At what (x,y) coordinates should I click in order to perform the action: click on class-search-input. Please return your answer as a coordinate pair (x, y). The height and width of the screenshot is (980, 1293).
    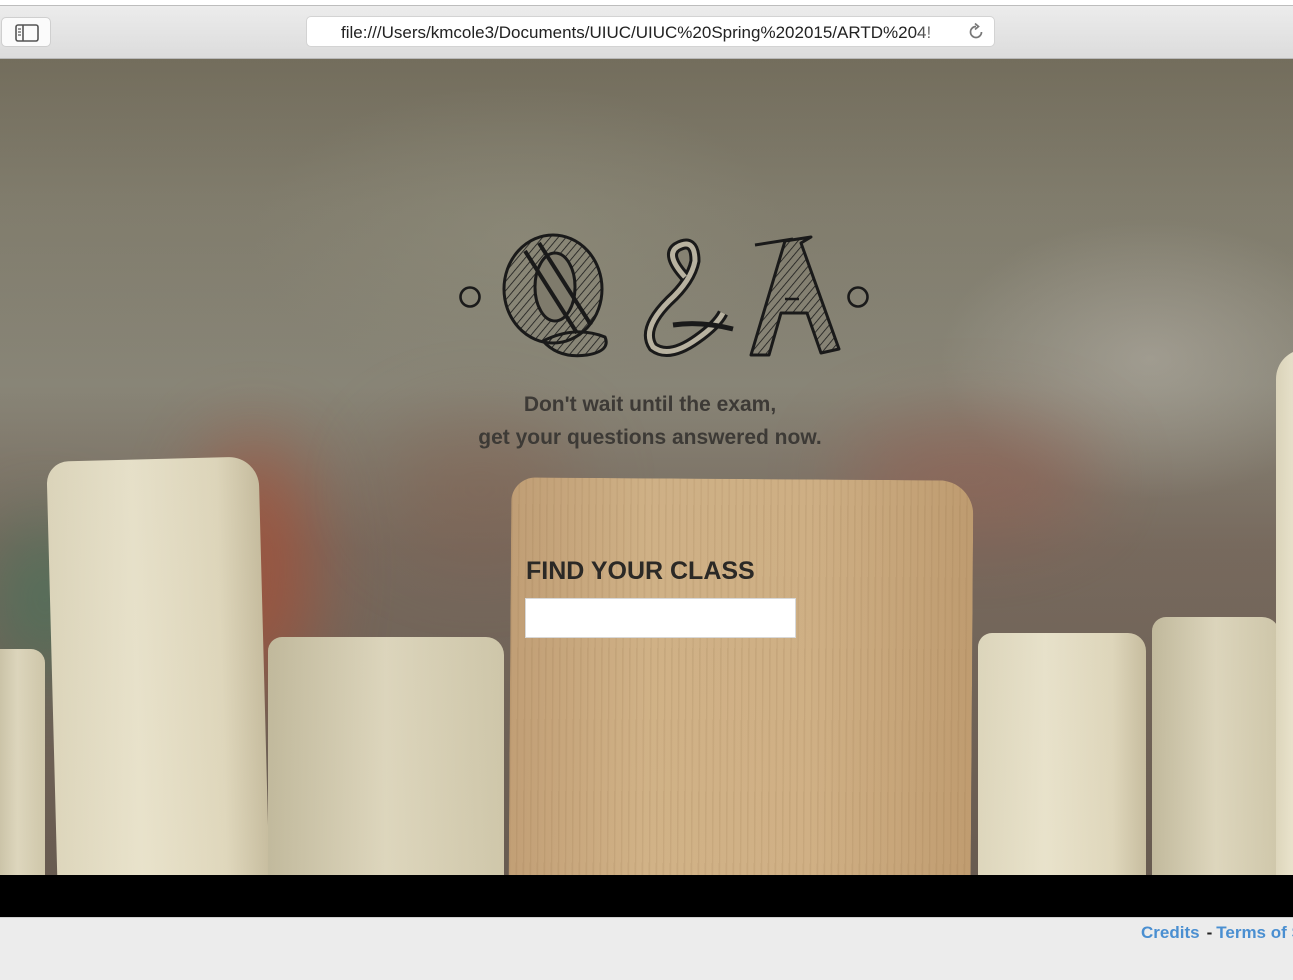
    Looking at the image, I should click on (660, 618).